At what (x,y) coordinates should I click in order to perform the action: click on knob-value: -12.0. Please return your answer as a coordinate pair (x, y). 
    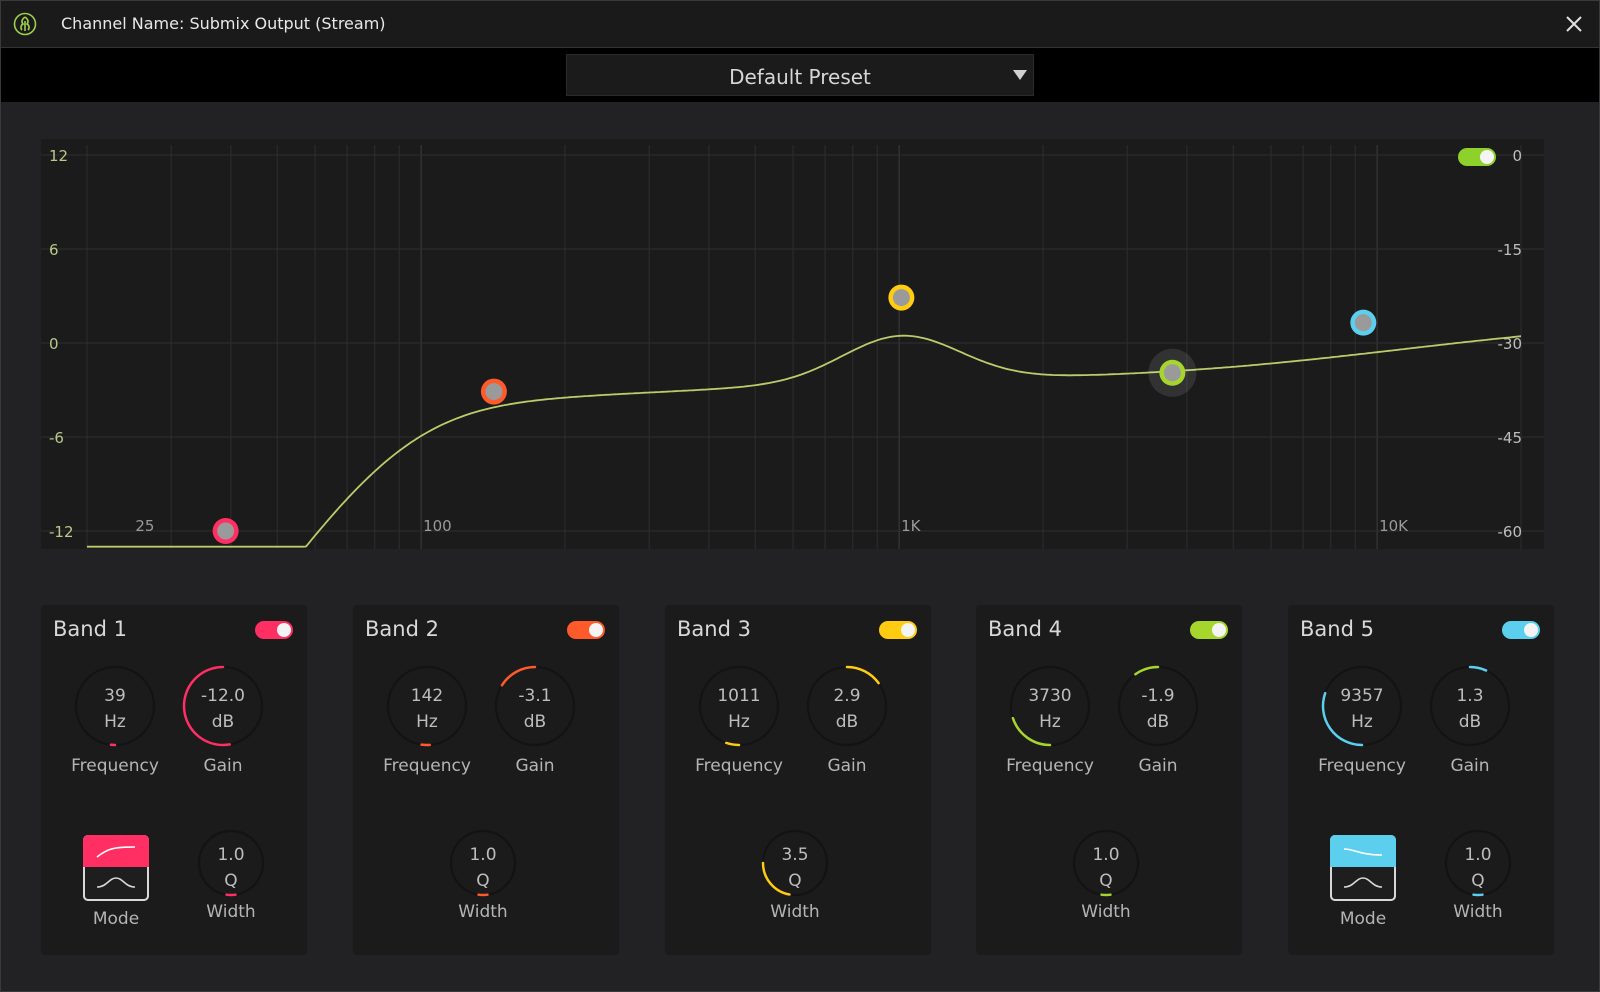
    Looking at the image, I should click on (223, 696).